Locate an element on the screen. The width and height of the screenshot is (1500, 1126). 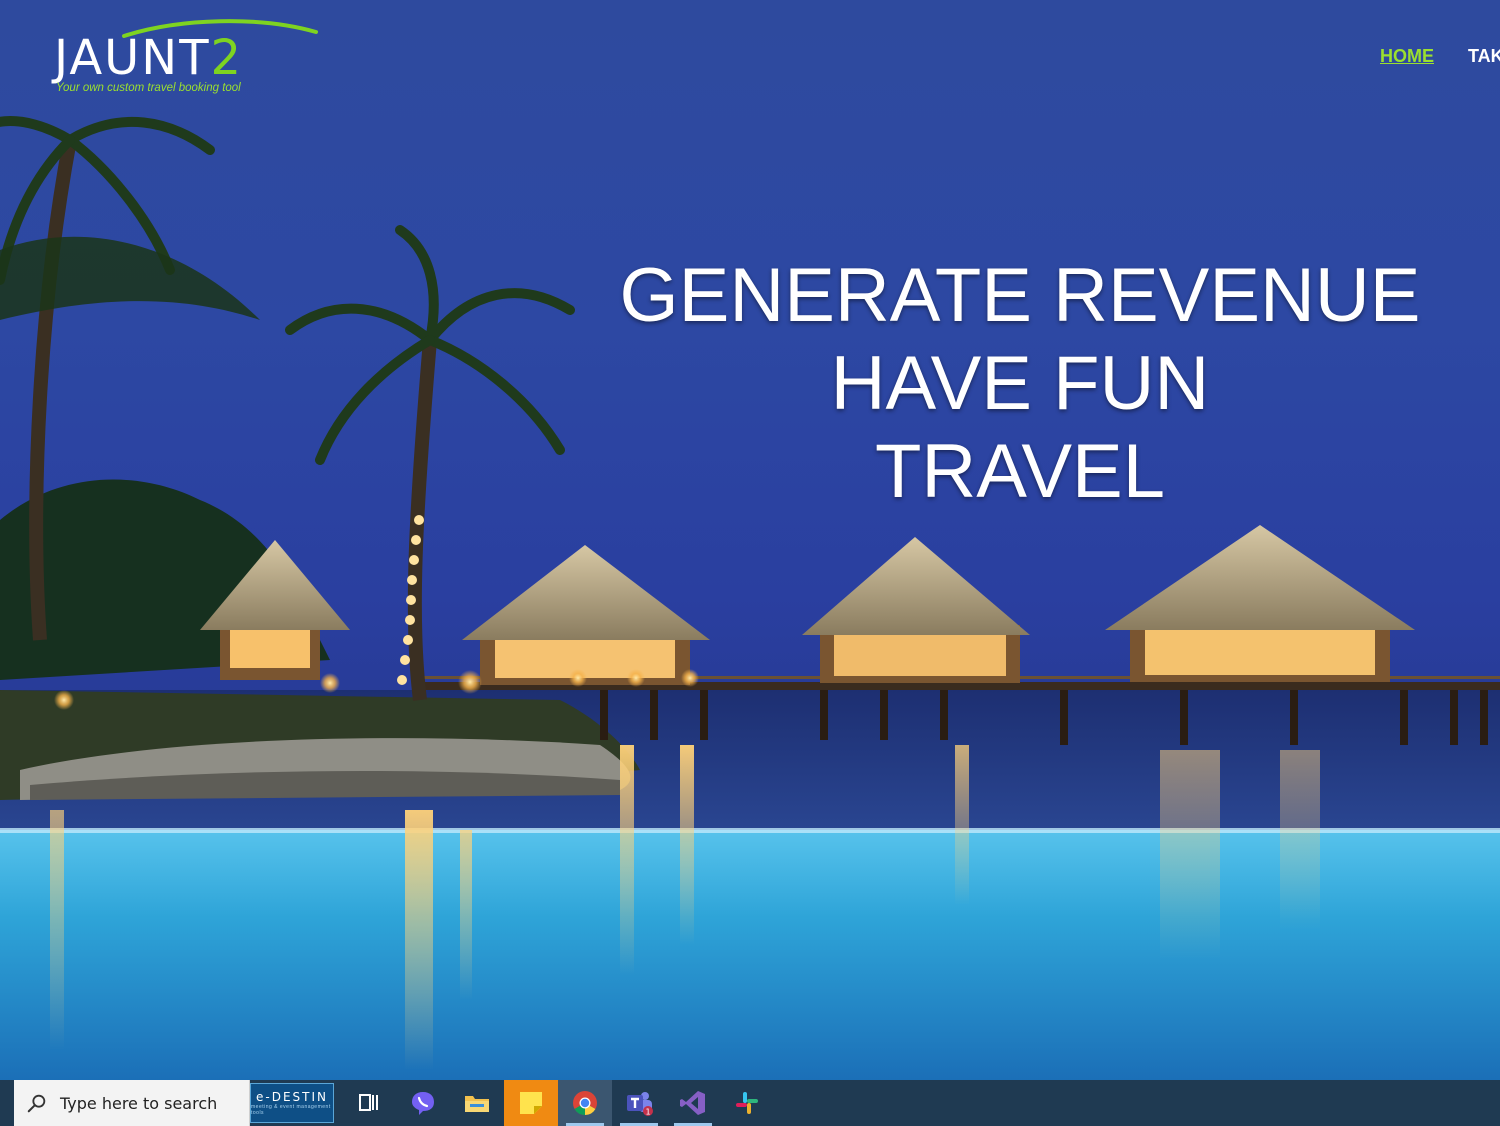
visual-studio-icon is located at coordinates (692, 1103).